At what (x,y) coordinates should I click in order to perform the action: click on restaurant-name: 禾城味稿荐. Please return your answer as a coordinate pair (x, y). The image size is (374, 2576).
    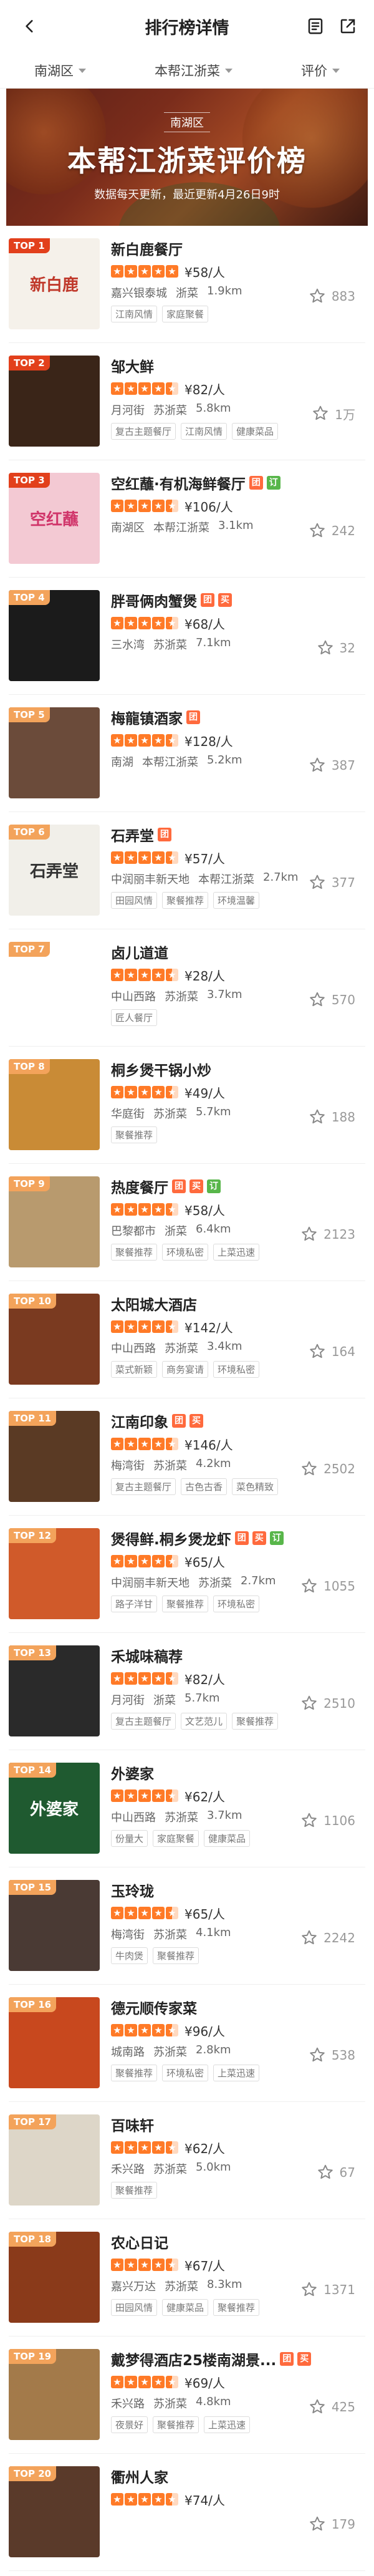
    Looking at the image, I should click on (147, 1655).